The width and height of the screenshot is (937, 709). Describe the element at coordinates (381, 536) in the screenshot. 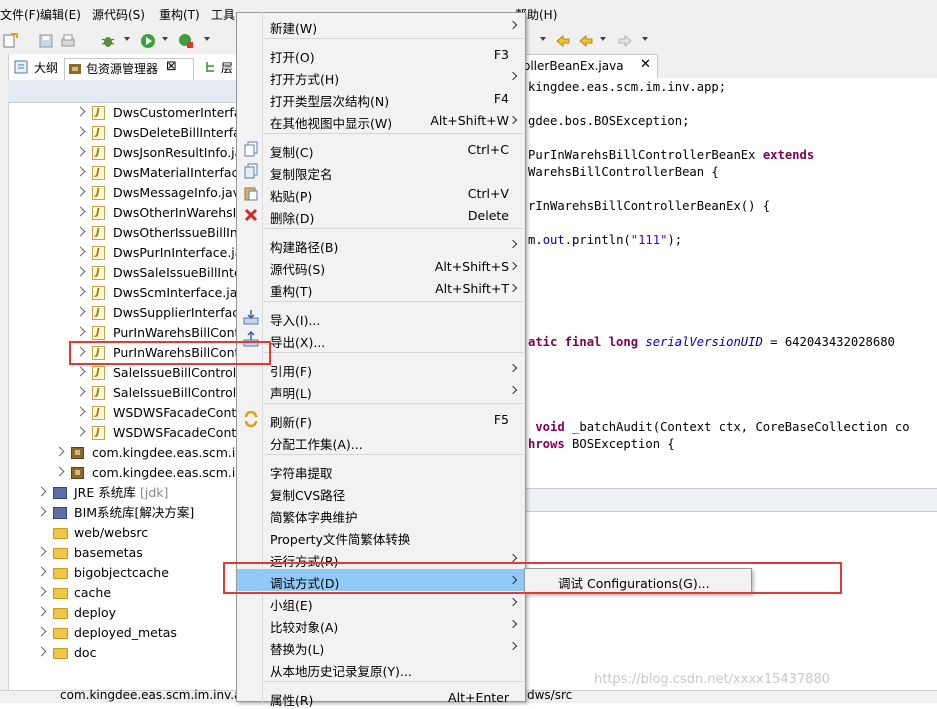

I see `context-menu-item: Property文件简繁体转换` at that location.